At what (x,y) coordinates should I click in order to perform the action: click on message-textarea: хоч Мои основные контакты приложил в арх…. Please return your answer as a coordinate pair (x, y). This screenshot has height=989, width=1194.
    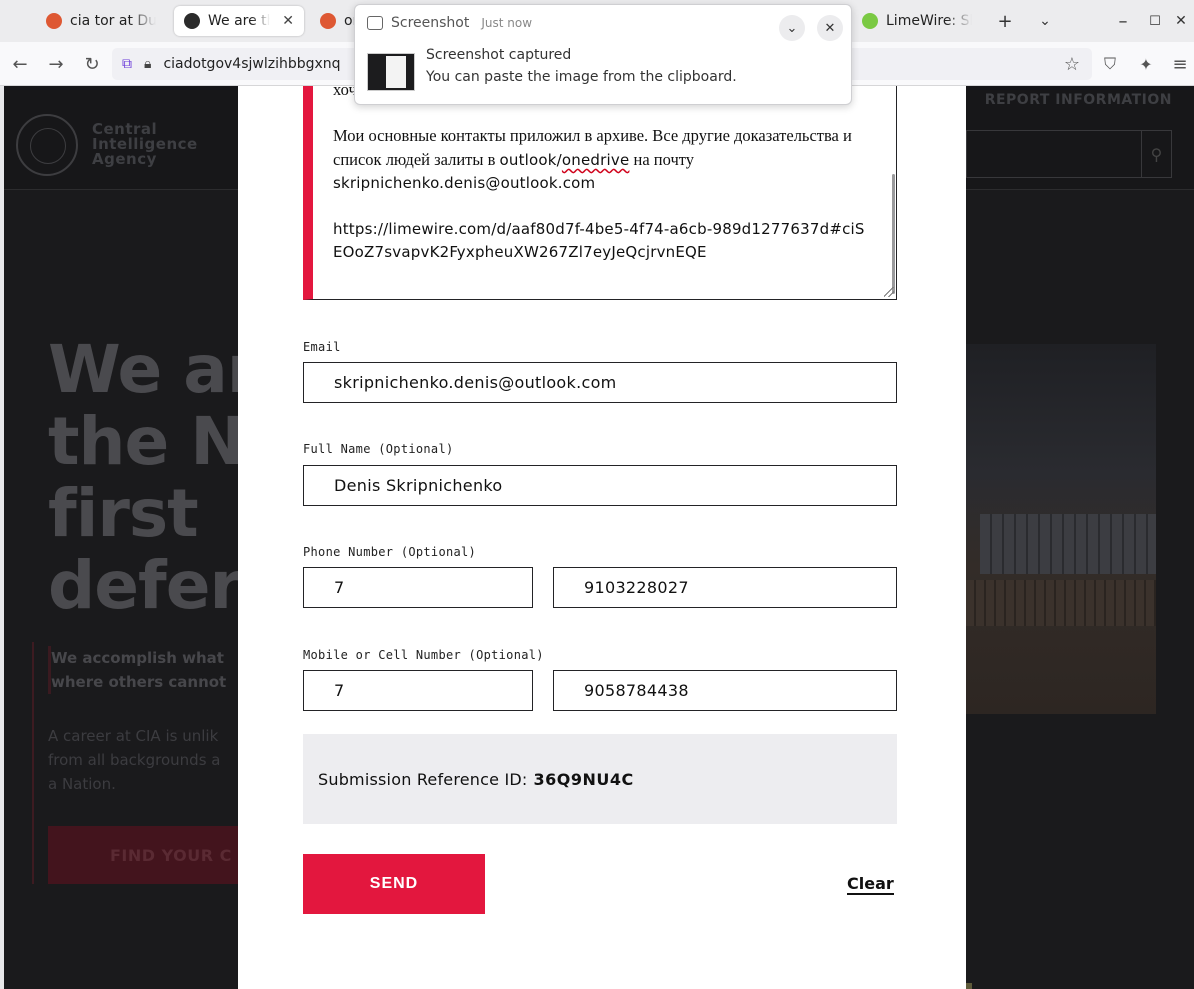
    Looking at the image, I should click on (600, 193).